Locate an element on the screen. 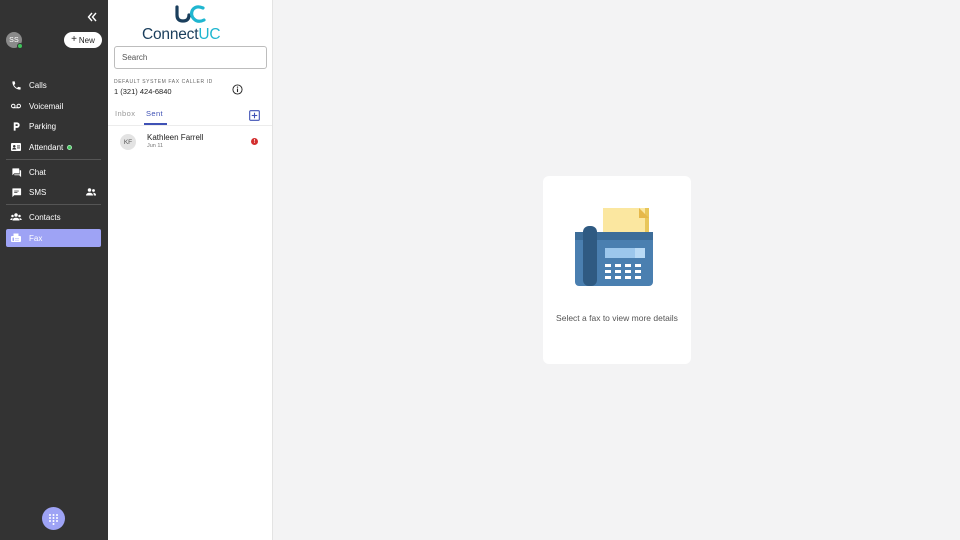  logo-prefix: Connect is located at coordinates (170, 34).